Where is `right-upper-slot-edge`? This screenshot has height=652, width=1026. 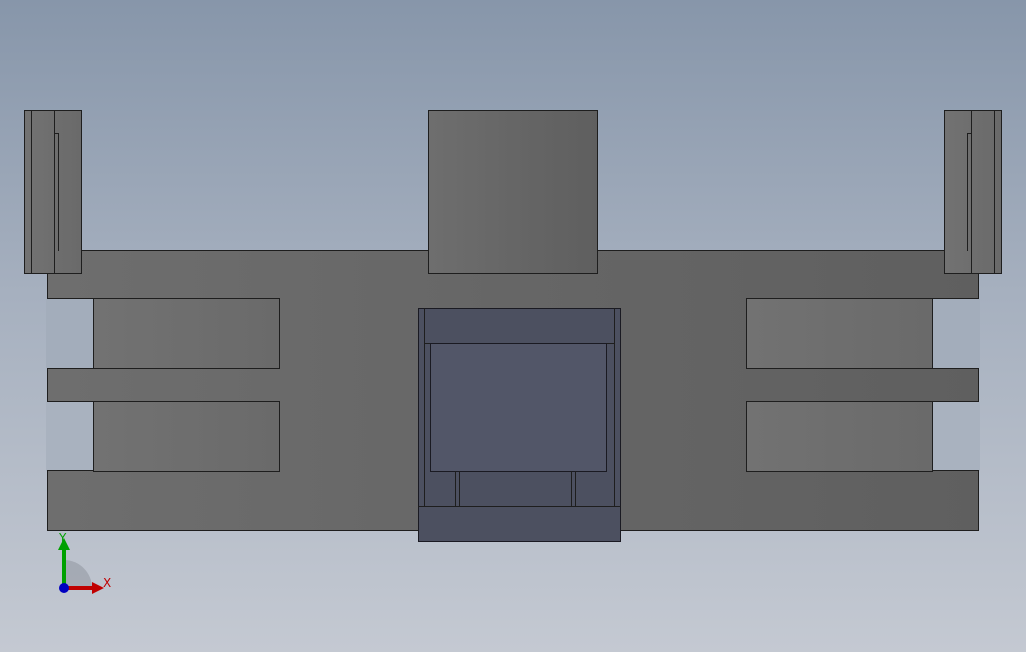 right-upper-slot-edge is located at coordinates (955, 298).